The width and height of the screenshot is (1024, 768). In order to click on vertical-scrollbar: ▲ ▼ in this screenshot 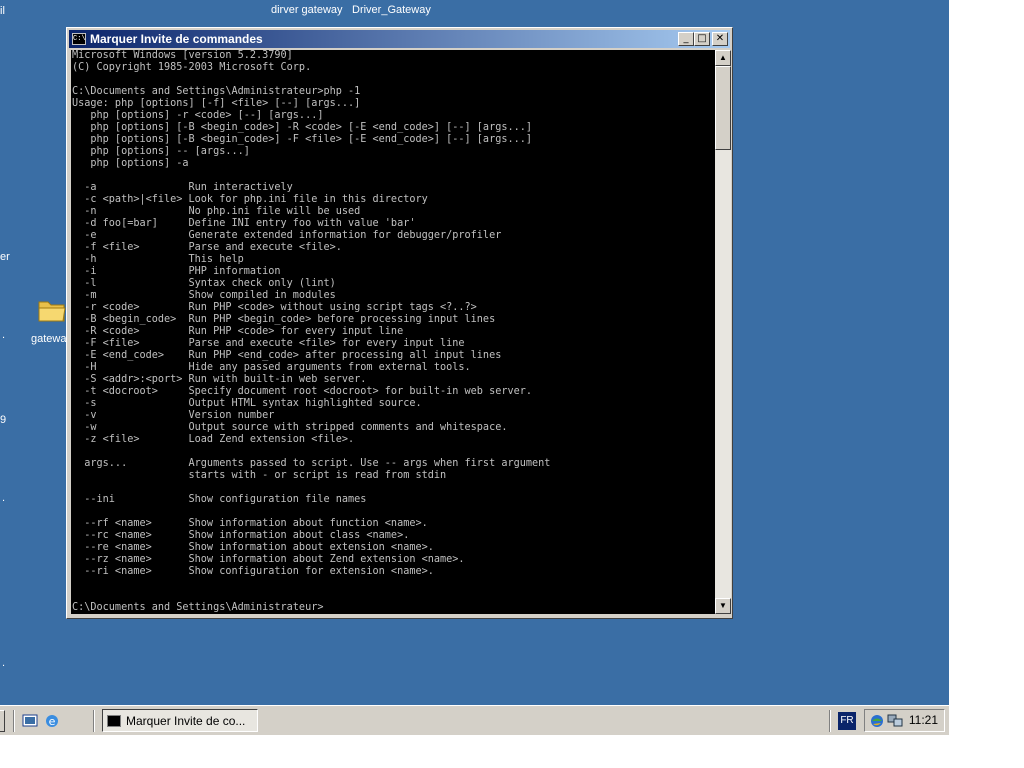, I will do `click(723, 332)`.